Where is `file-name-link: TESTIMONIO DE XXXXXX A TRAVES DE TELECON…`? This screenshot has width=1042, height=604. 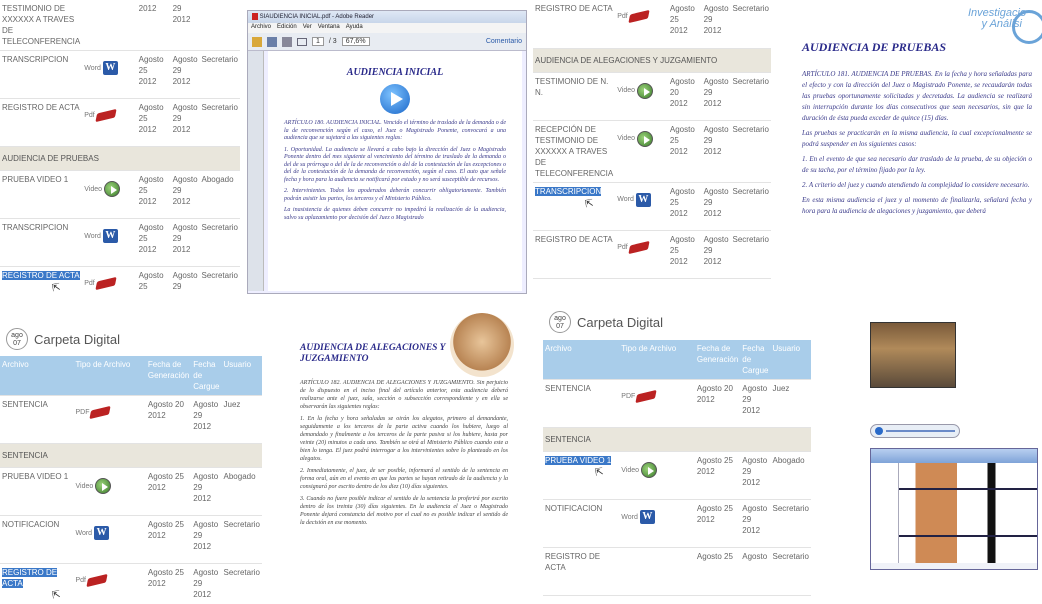
file-name-link: TESTIMONIO DE XXXXXX A TRAVES DE TELECON… is located at coordinates (41, 25).